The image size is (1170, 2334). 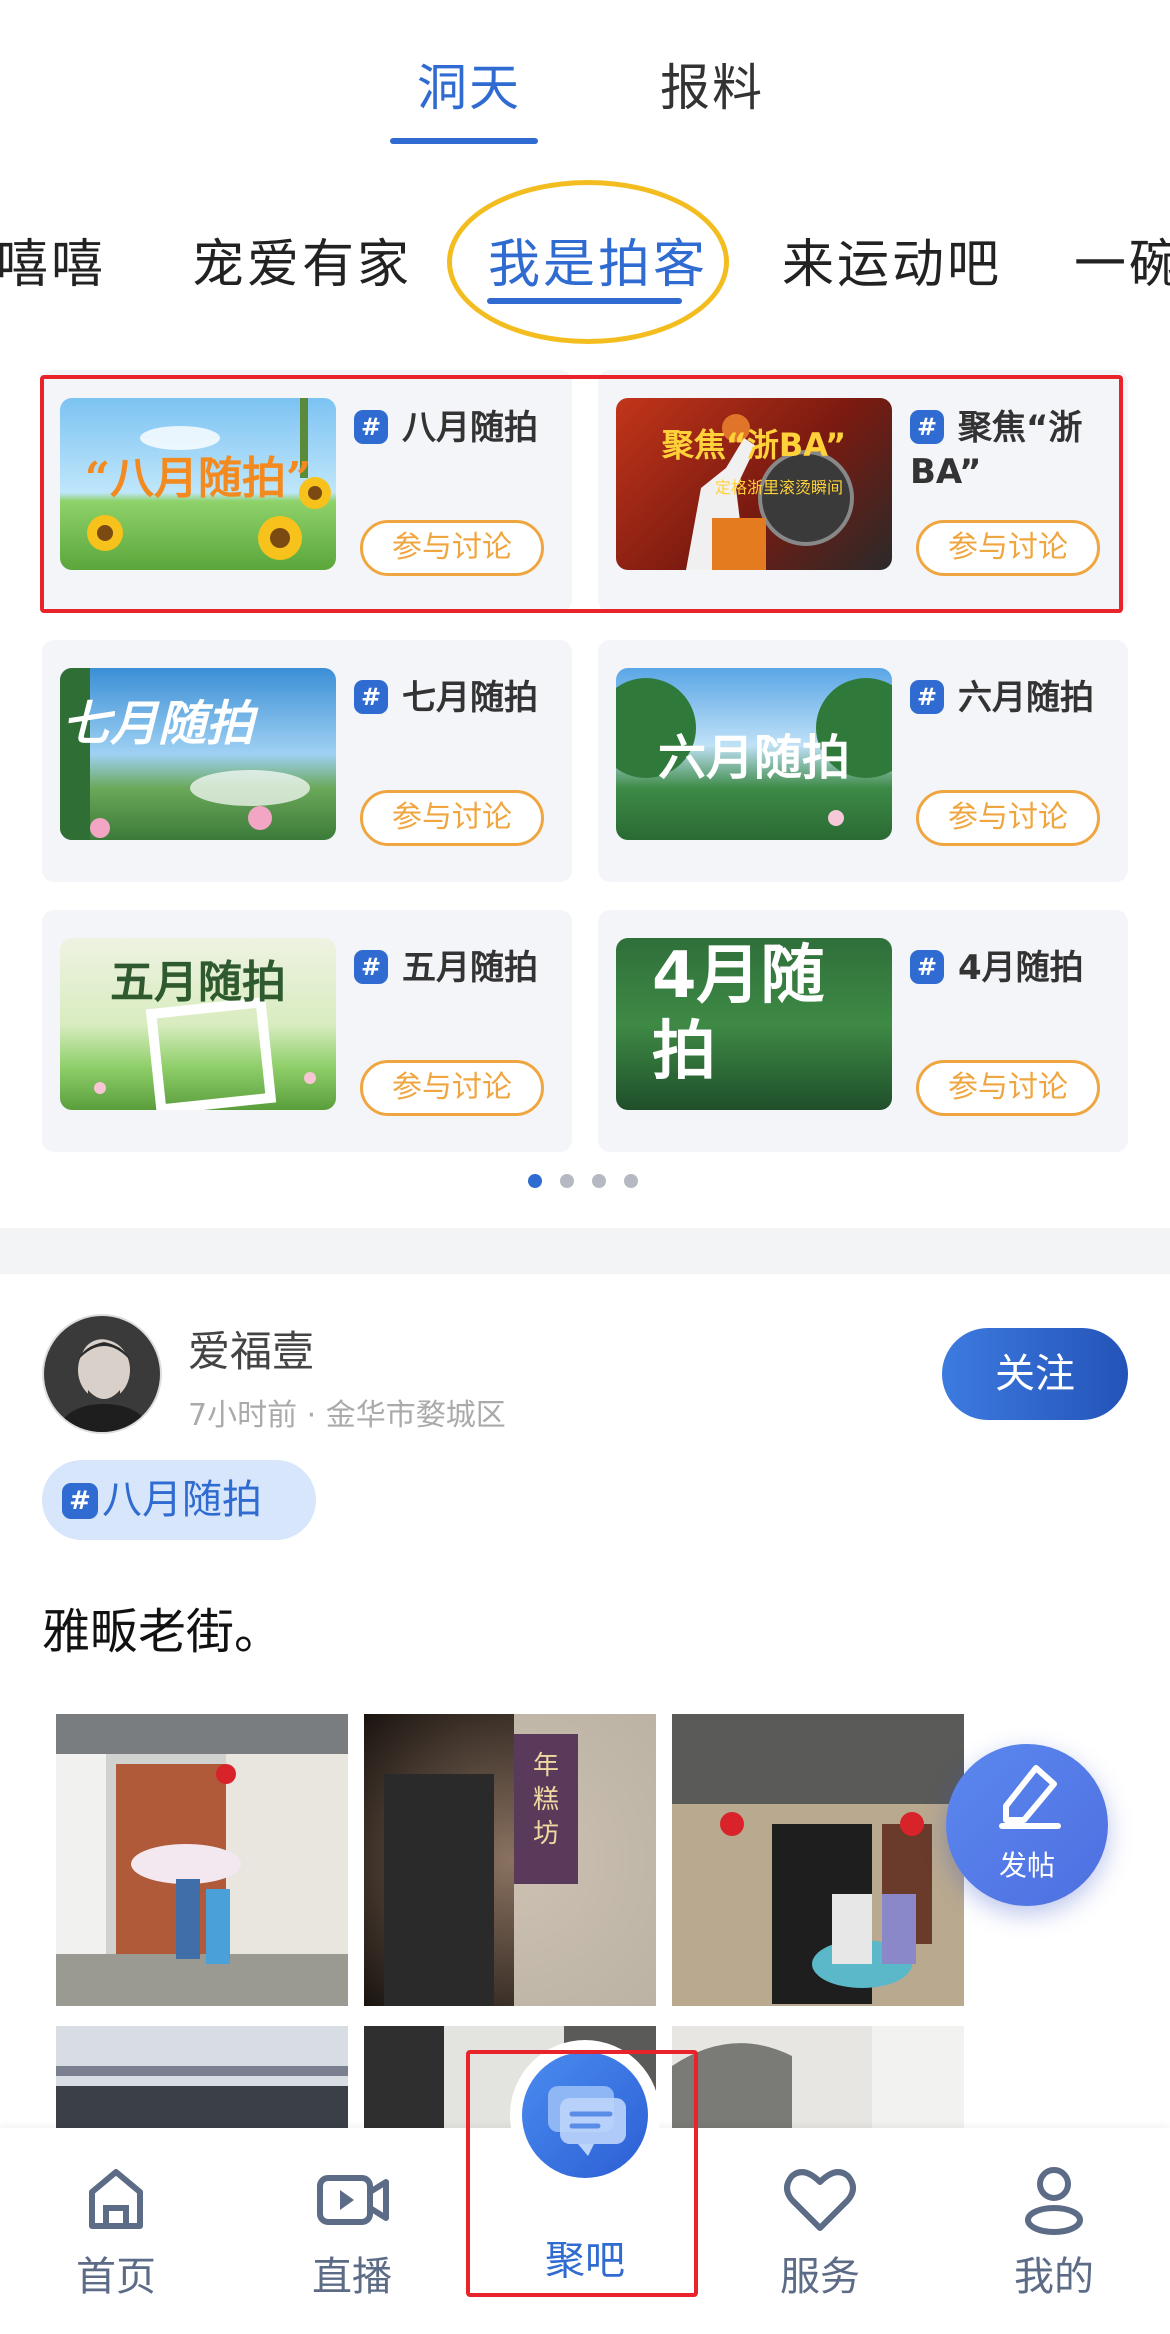 I want to click on topic-thumbnail: “八月随拍”, so click(x=198, y=484).